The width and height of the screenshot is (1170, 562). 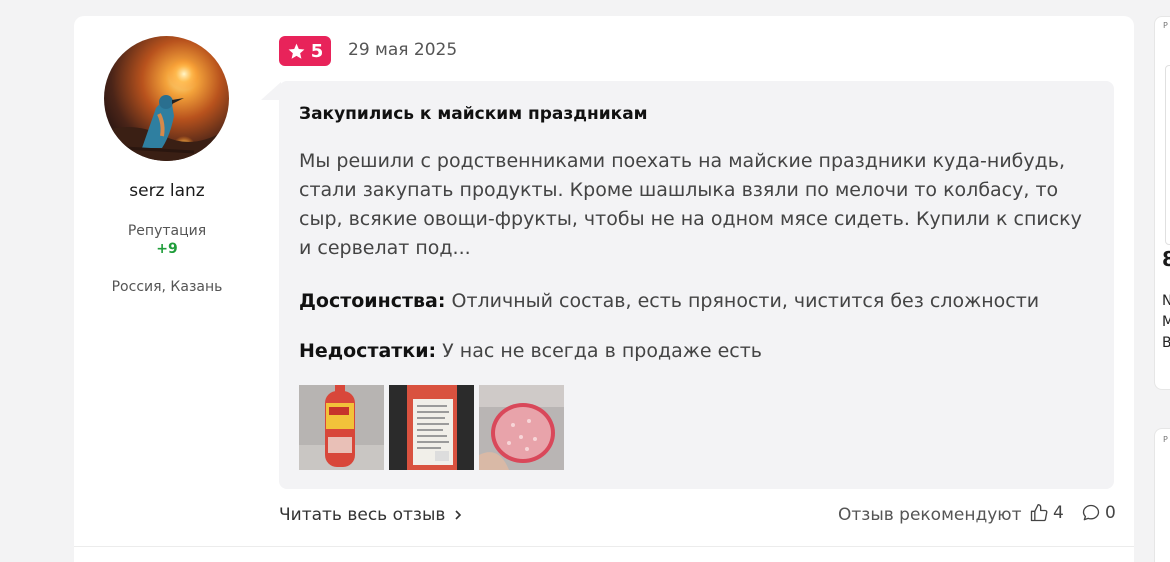 I want to click on reputation-value: +9, so click(x=167, y=249).